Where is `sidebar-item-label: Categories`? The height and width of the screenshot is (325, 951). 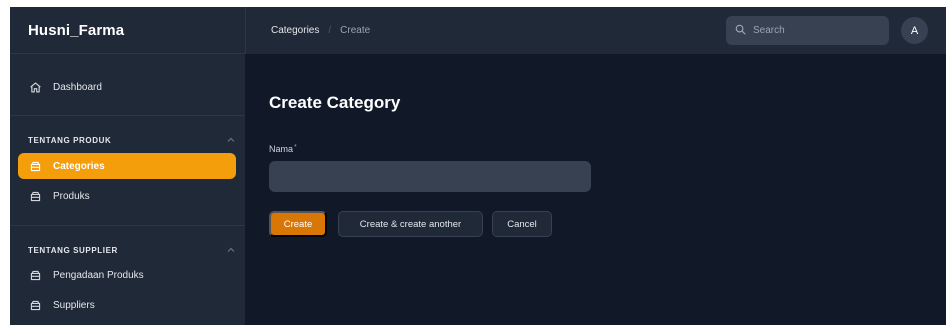 sidebar-item-label: Categories is located at coordinates (79, 166).